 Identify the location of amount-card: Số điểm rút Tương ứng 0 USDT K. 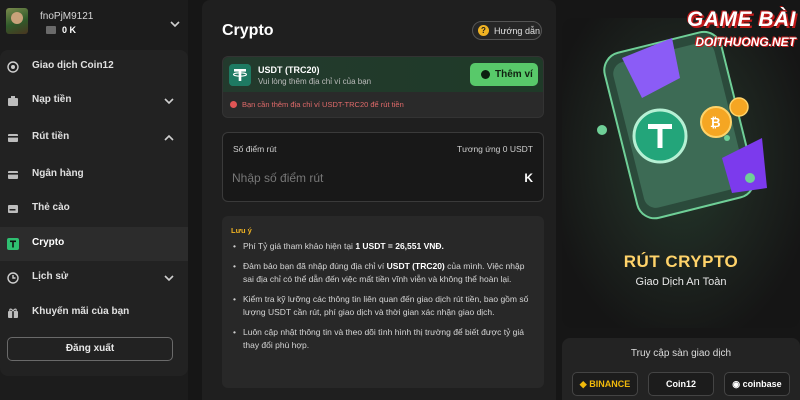
(383, 167).